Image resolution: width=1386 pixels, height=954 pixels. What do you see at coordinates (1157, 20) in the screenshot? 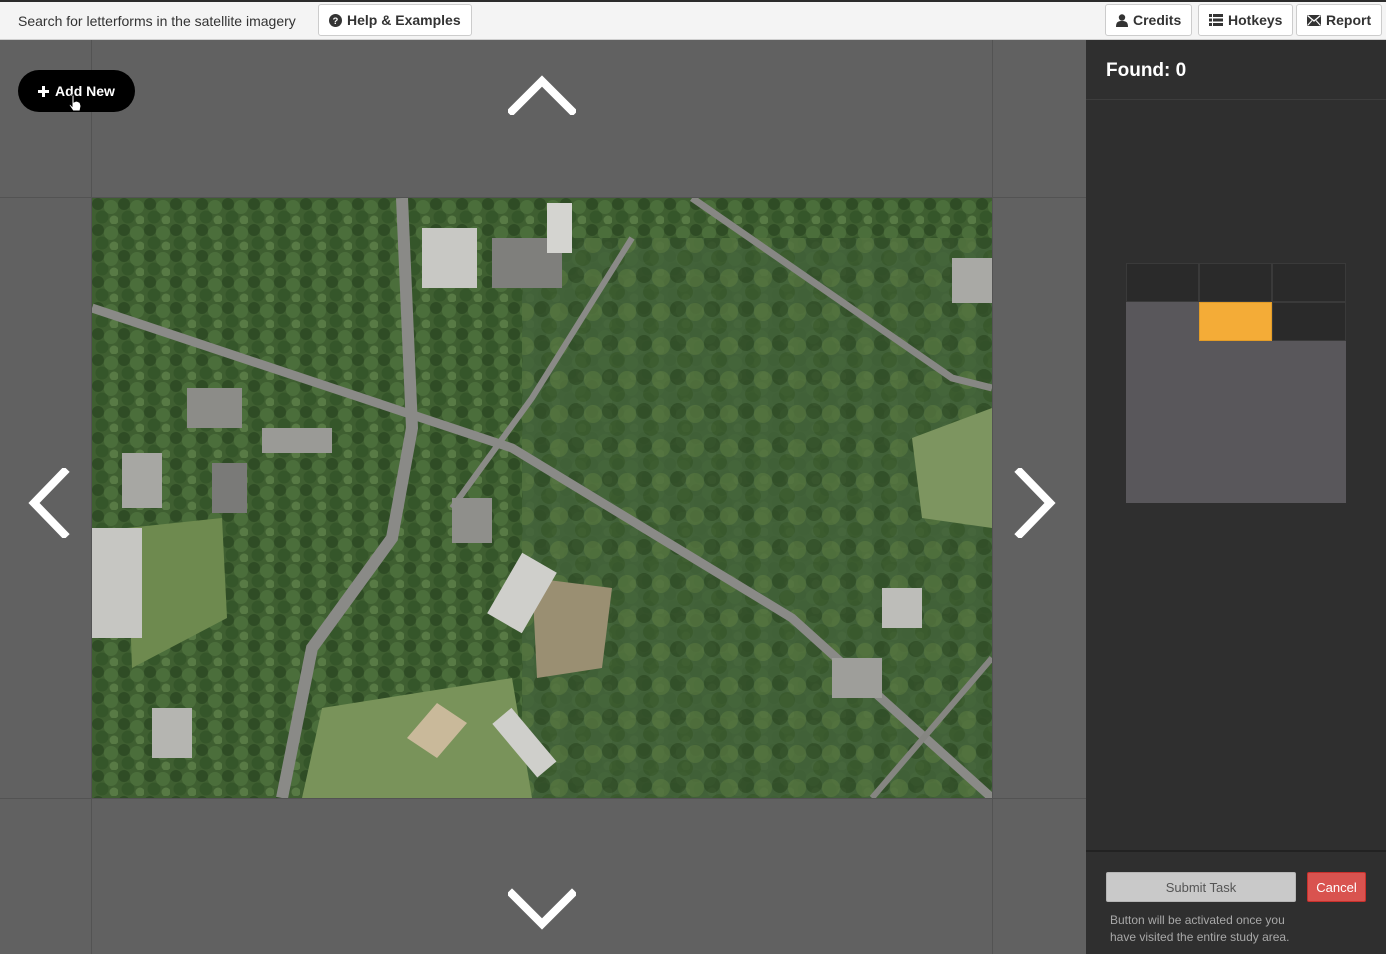
I see `credits-label: Credits` at bounding box center [1157, 20].